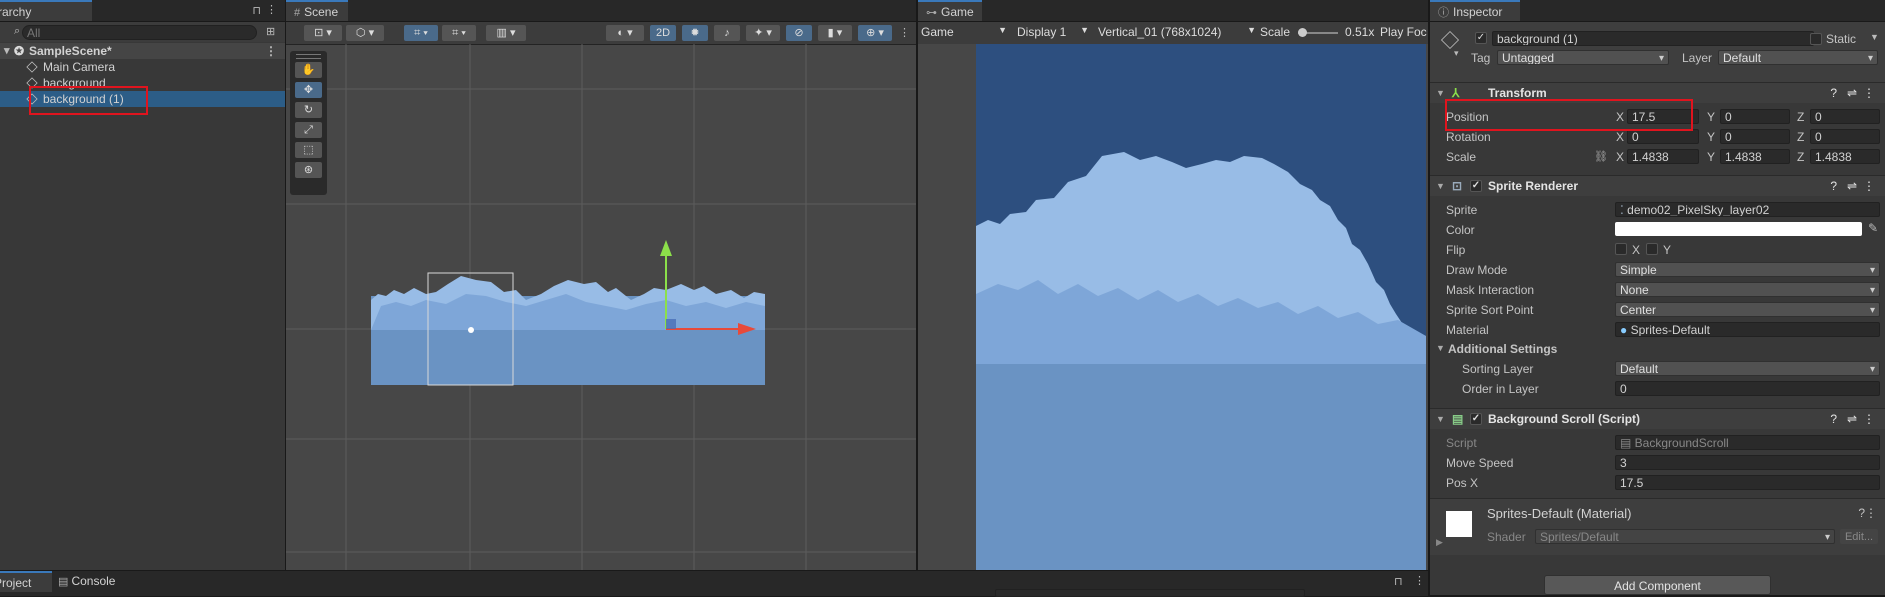  I want to click on sorting-layer-dropdown: Default, so click(1747, 368).